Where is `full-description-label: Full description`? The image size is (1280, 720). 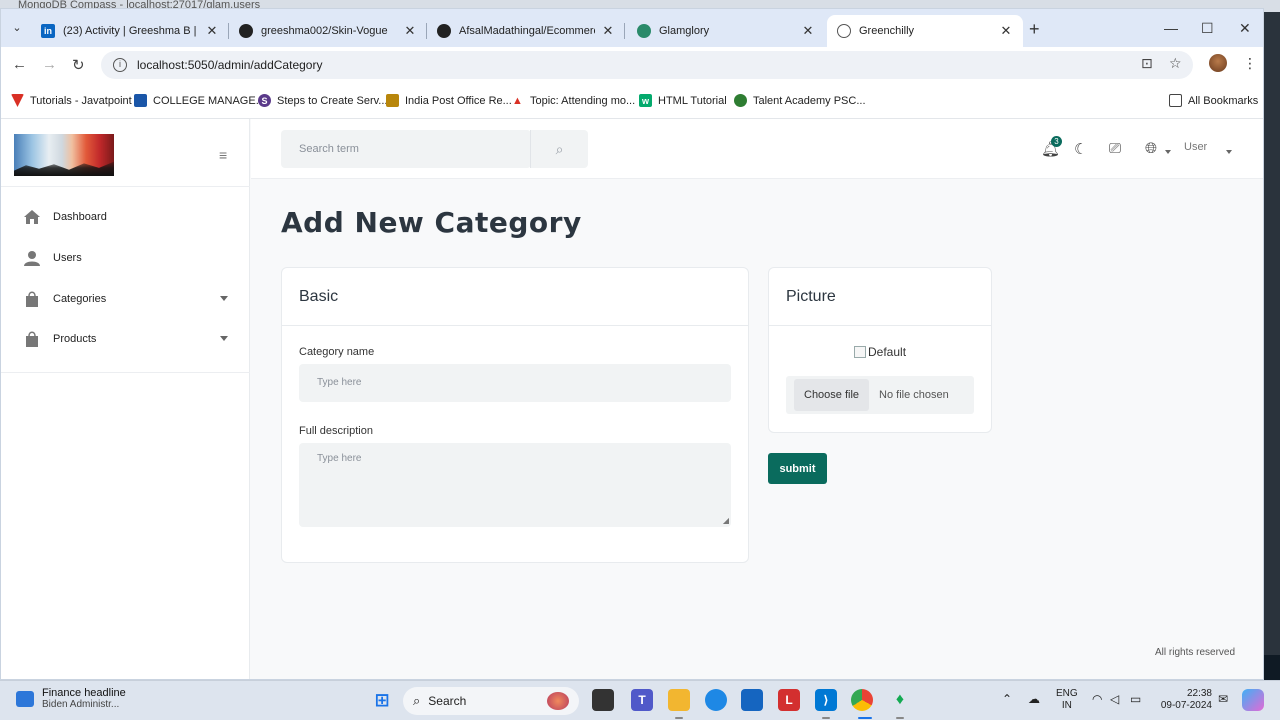 full-description-label: Full description is located at coordinates (336, 431).